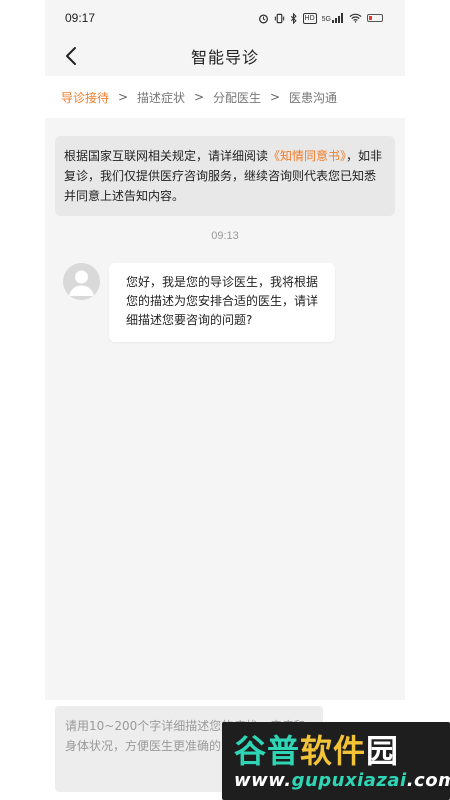 The width and height of the screenshot is (450, 800). I want to click on watermark-logo: 谷普软件园 www.gupuxiazai.com, so click(336, 761).